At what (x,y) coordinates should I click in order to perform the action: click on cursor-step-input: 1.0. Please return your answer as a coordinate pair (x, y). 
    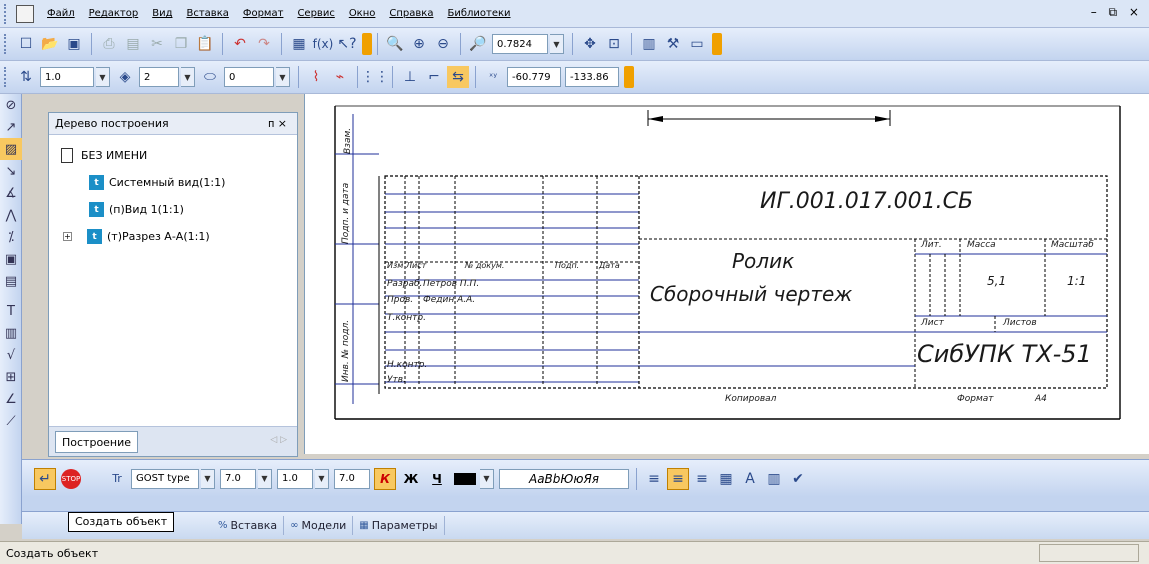
    Looking at the image, I should click on (67, 77).